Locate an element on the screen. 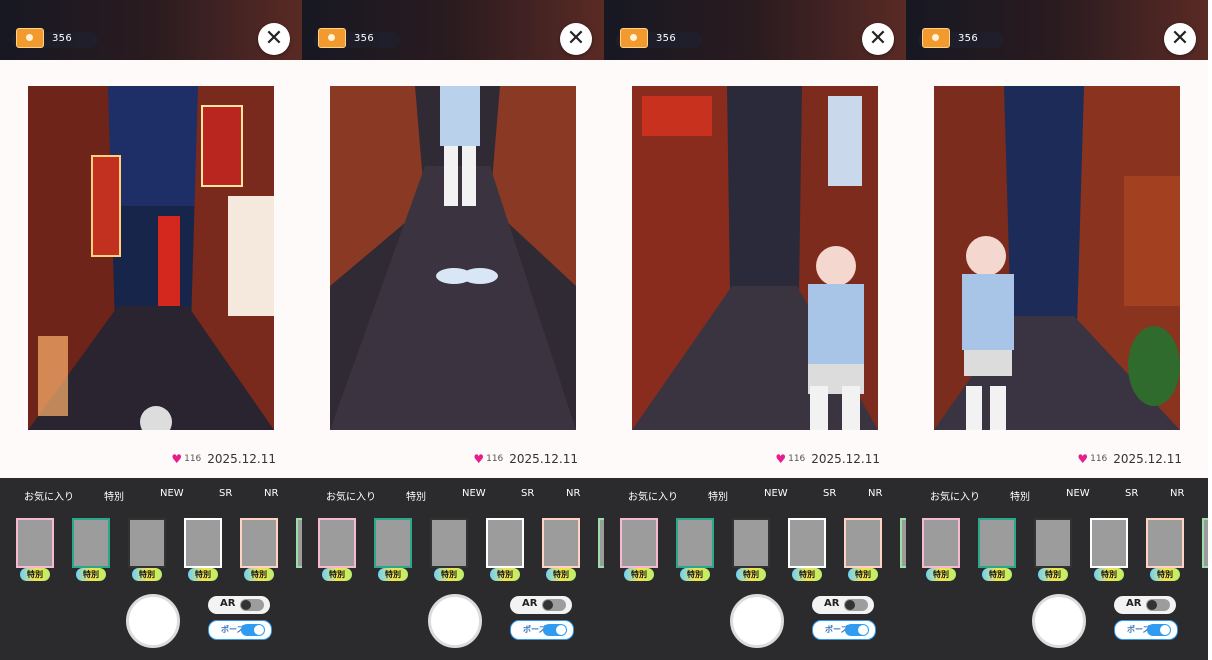 Image resolution: width=1212 pixels, height=660 pixels. ticket-icon is located at coordinates (936, 38).